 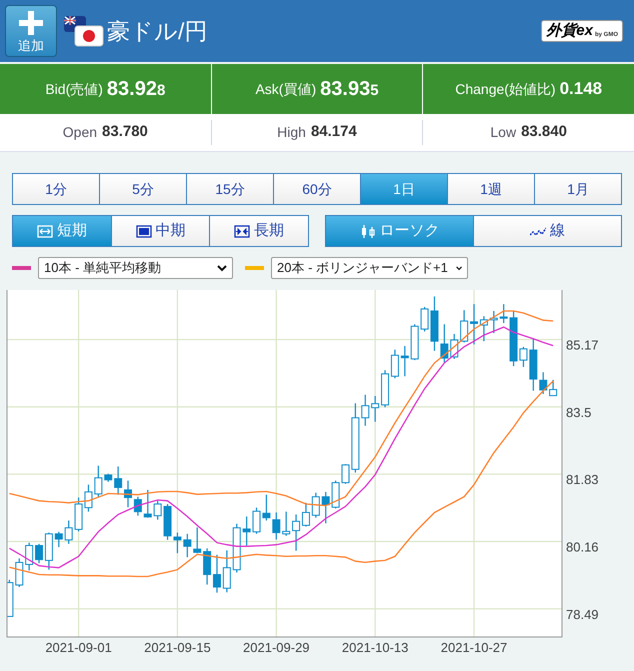 What do you see at coordinates (160, 231) in the screenshot?
I see `range-tab: 中期` at bounding box center [160, 231].